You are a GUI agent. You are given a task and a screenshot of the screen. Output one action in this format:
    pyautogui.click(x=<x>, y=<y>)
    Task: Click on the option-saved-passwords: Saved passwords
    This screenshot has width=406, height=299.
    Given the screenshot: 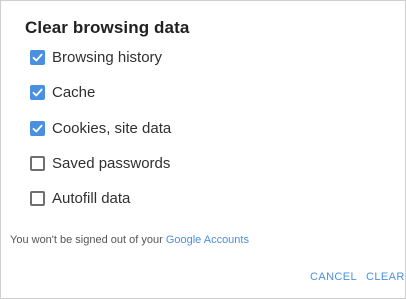 What is the action you would take?
    pyautogui.click(x=100, y=163)
    